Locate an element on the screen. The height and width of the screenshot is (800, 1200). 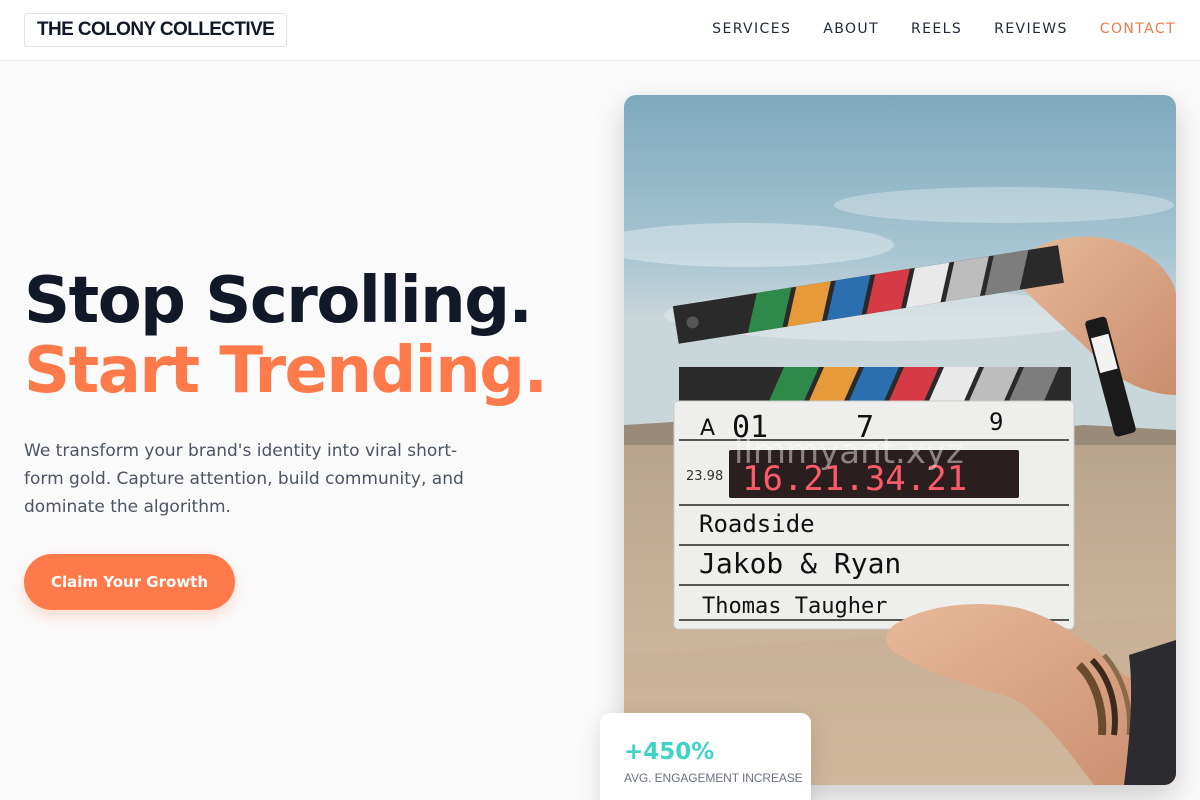
nav-reels-link: REELS is located at coordinates (936, 29).